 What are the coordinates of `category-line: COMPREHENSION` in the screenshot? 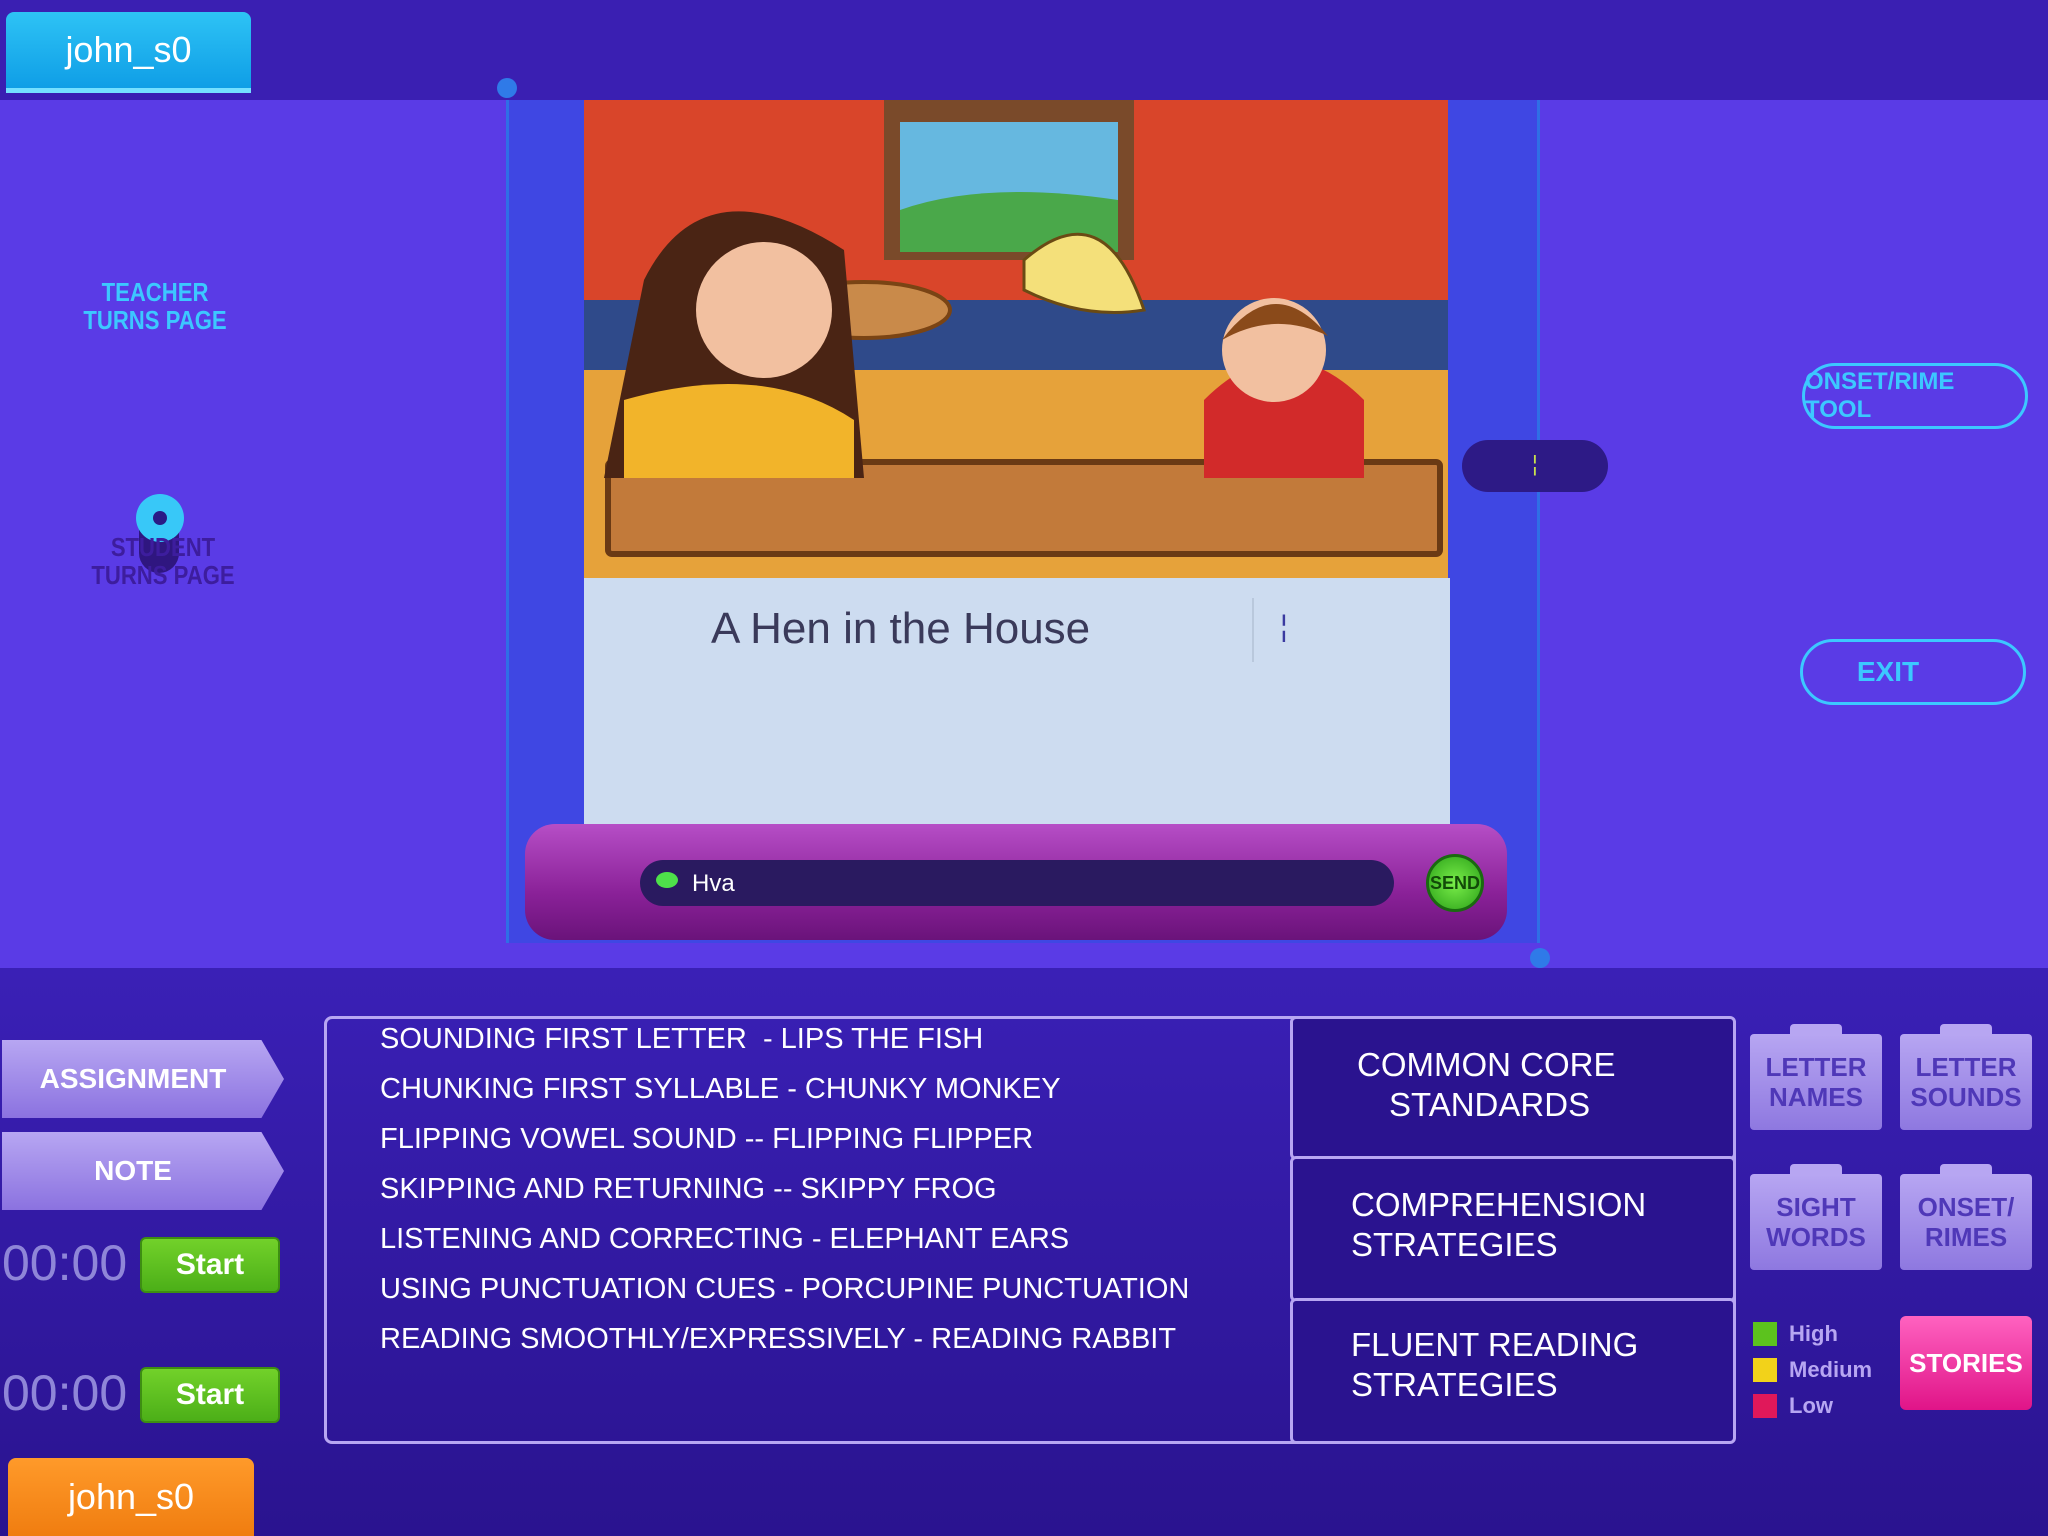 It's located at (1499, 1204).